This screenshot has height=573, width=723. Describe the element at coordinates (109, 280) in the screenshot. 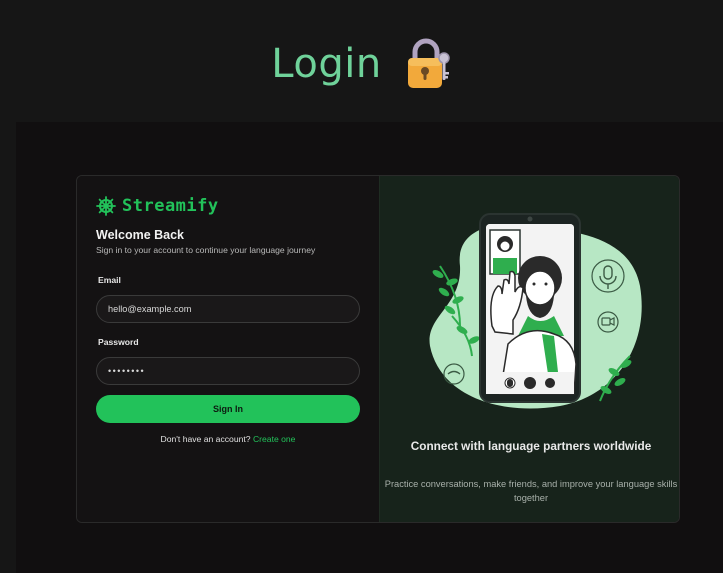

I see `email-label: Email` at that location.